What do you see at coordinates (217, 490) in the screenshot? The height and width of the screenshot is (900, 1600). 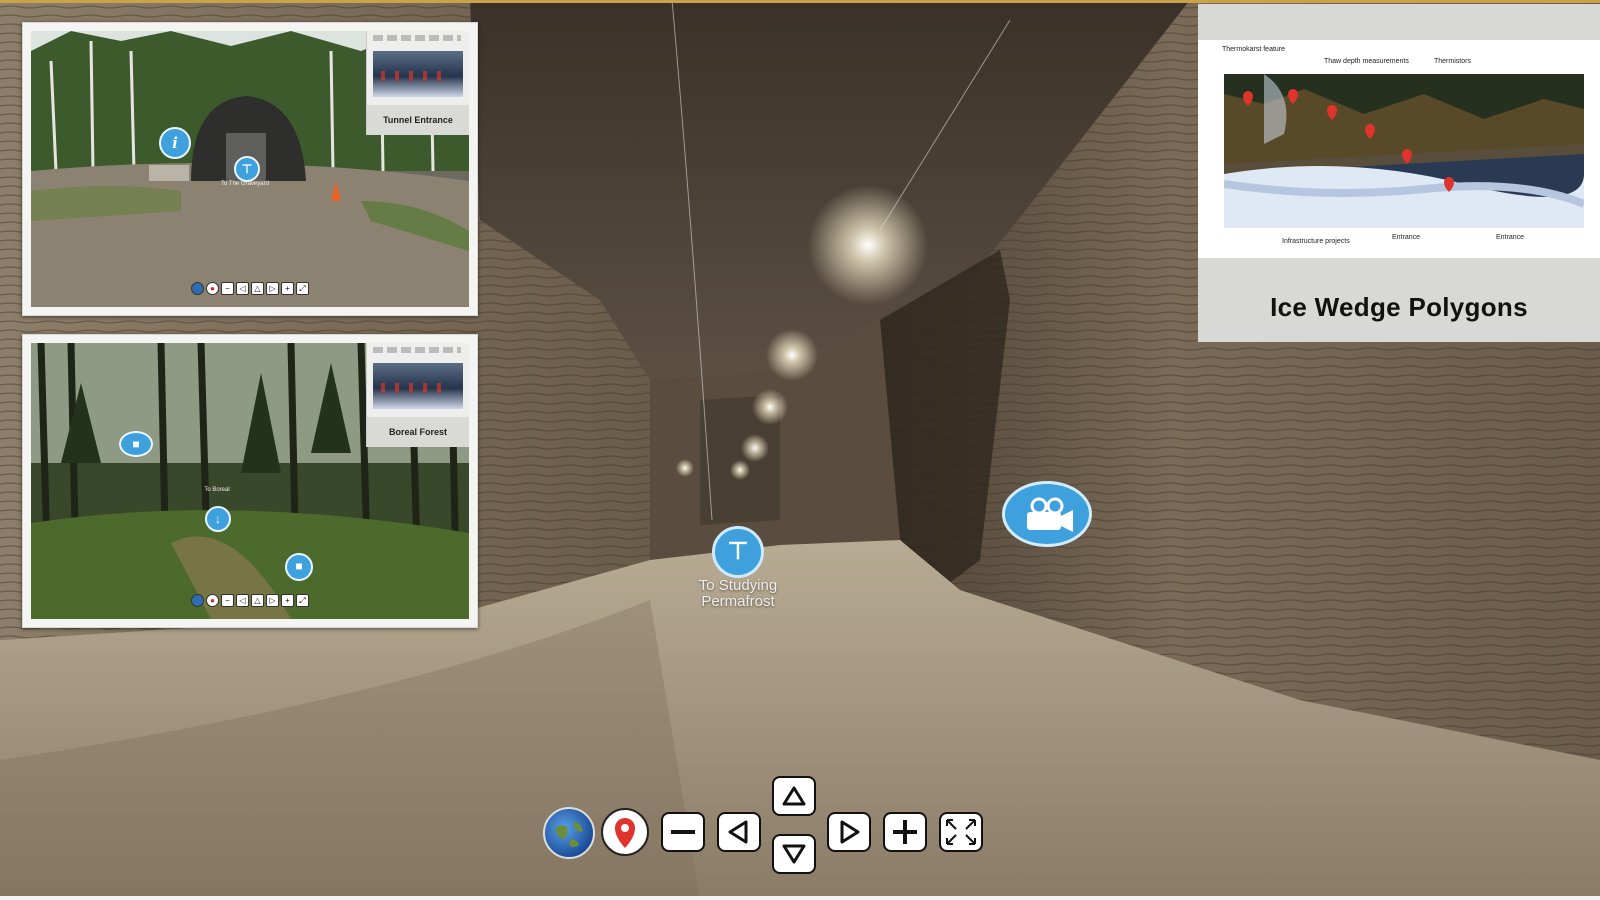 I see `nav-hotspot-boreal-label: To Boreal` at bounding box center [217, 490].